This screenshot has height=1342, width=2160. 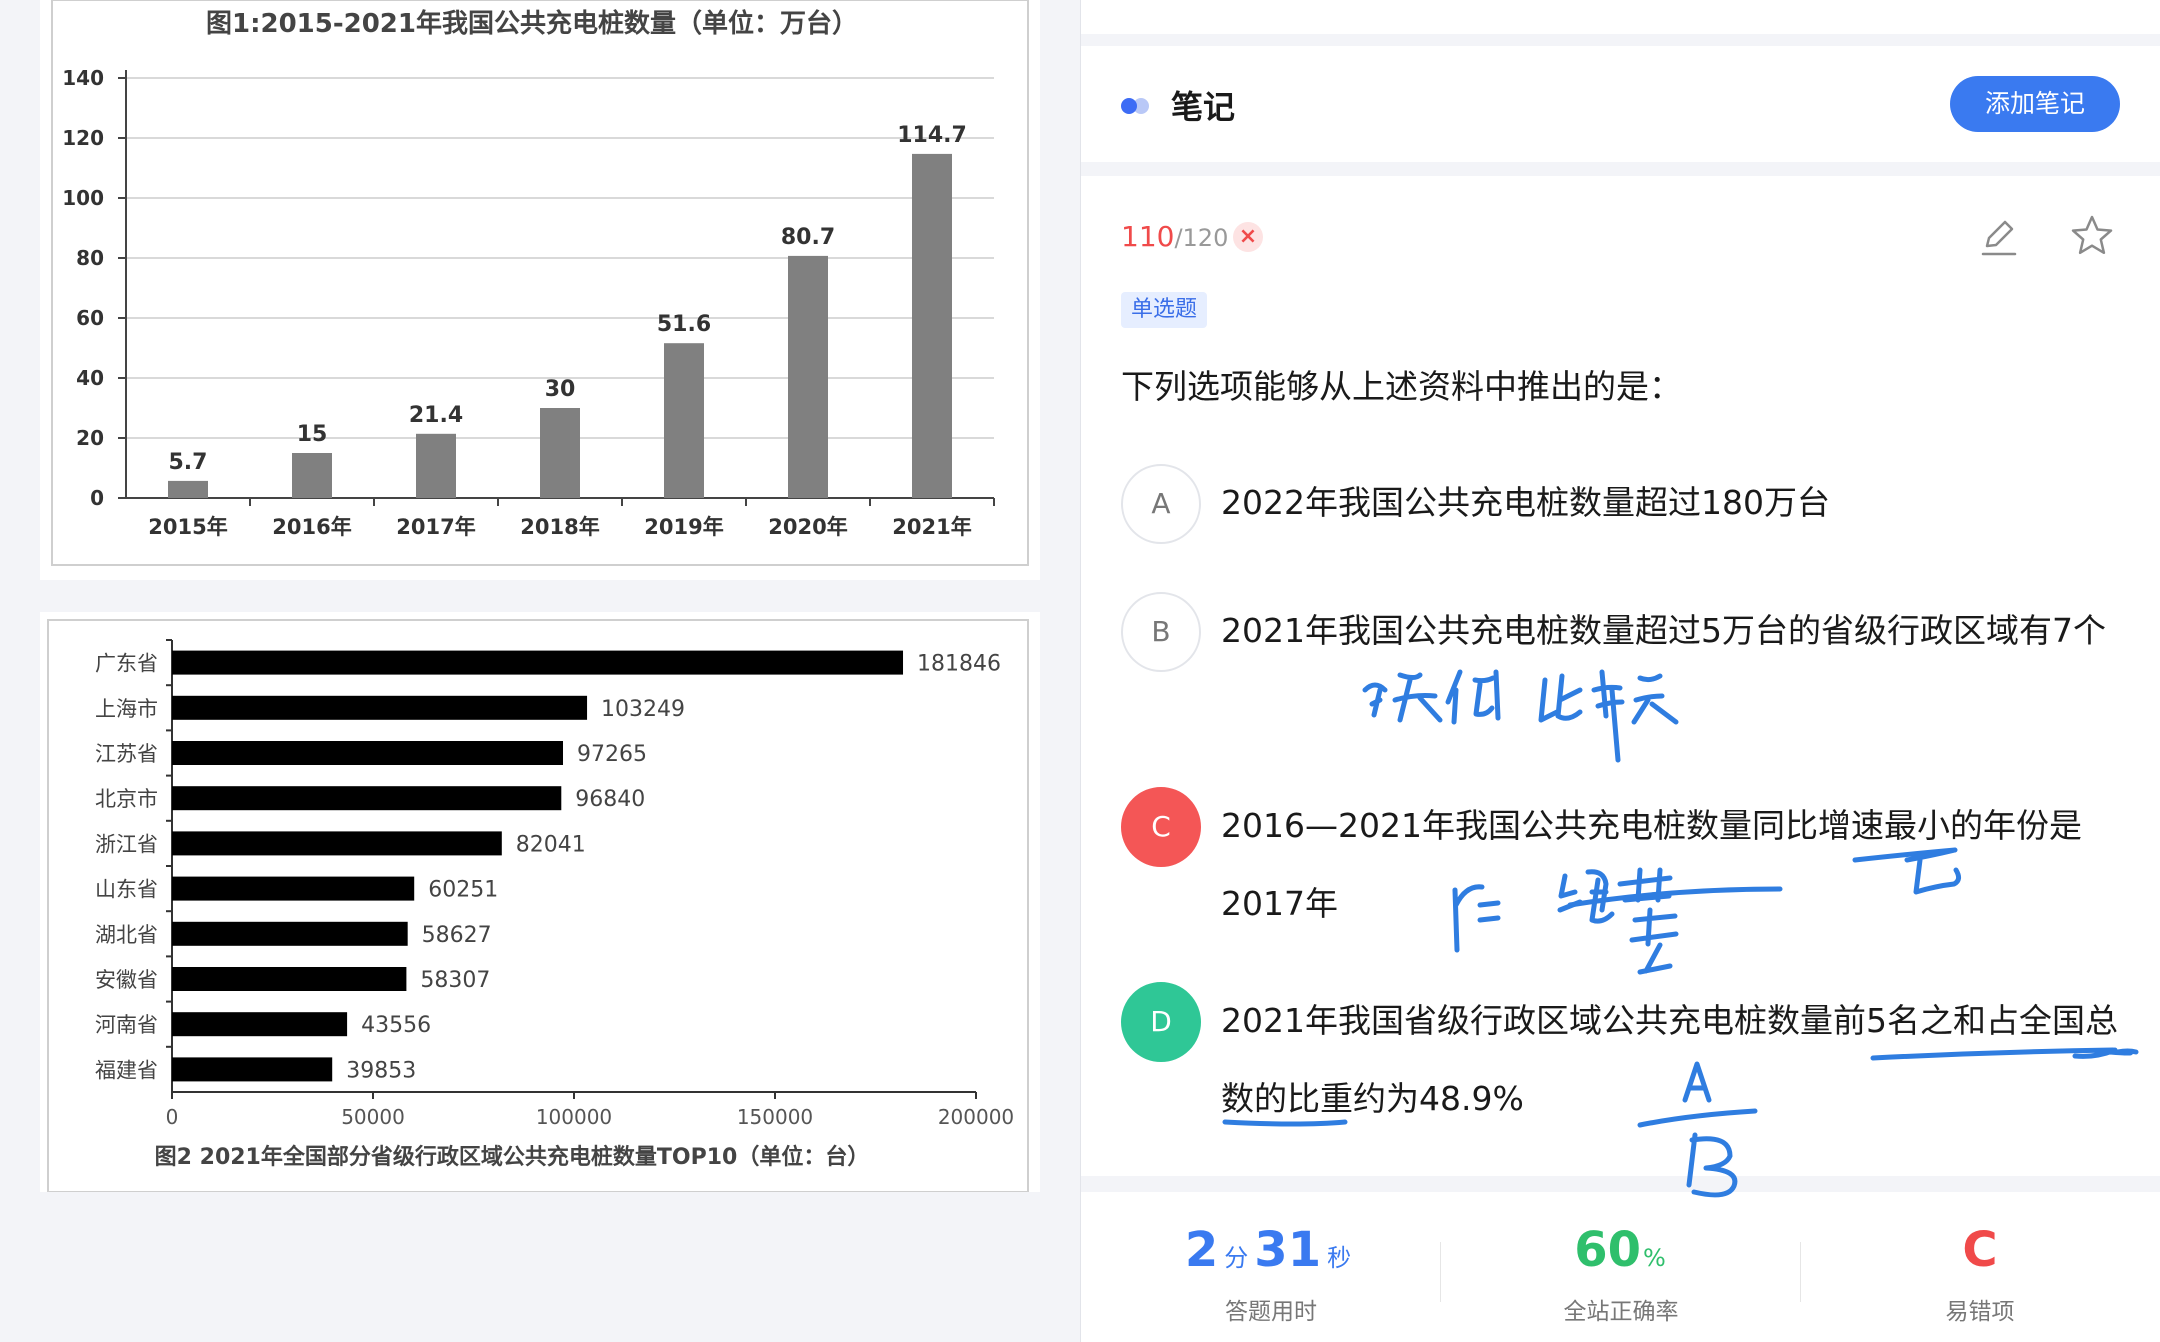 I want to click on chart-2-title: 图2 2021年全国部分省级行政区域公共充电桩数量TOP10（单位：台）, so click(x=512, y=1157).